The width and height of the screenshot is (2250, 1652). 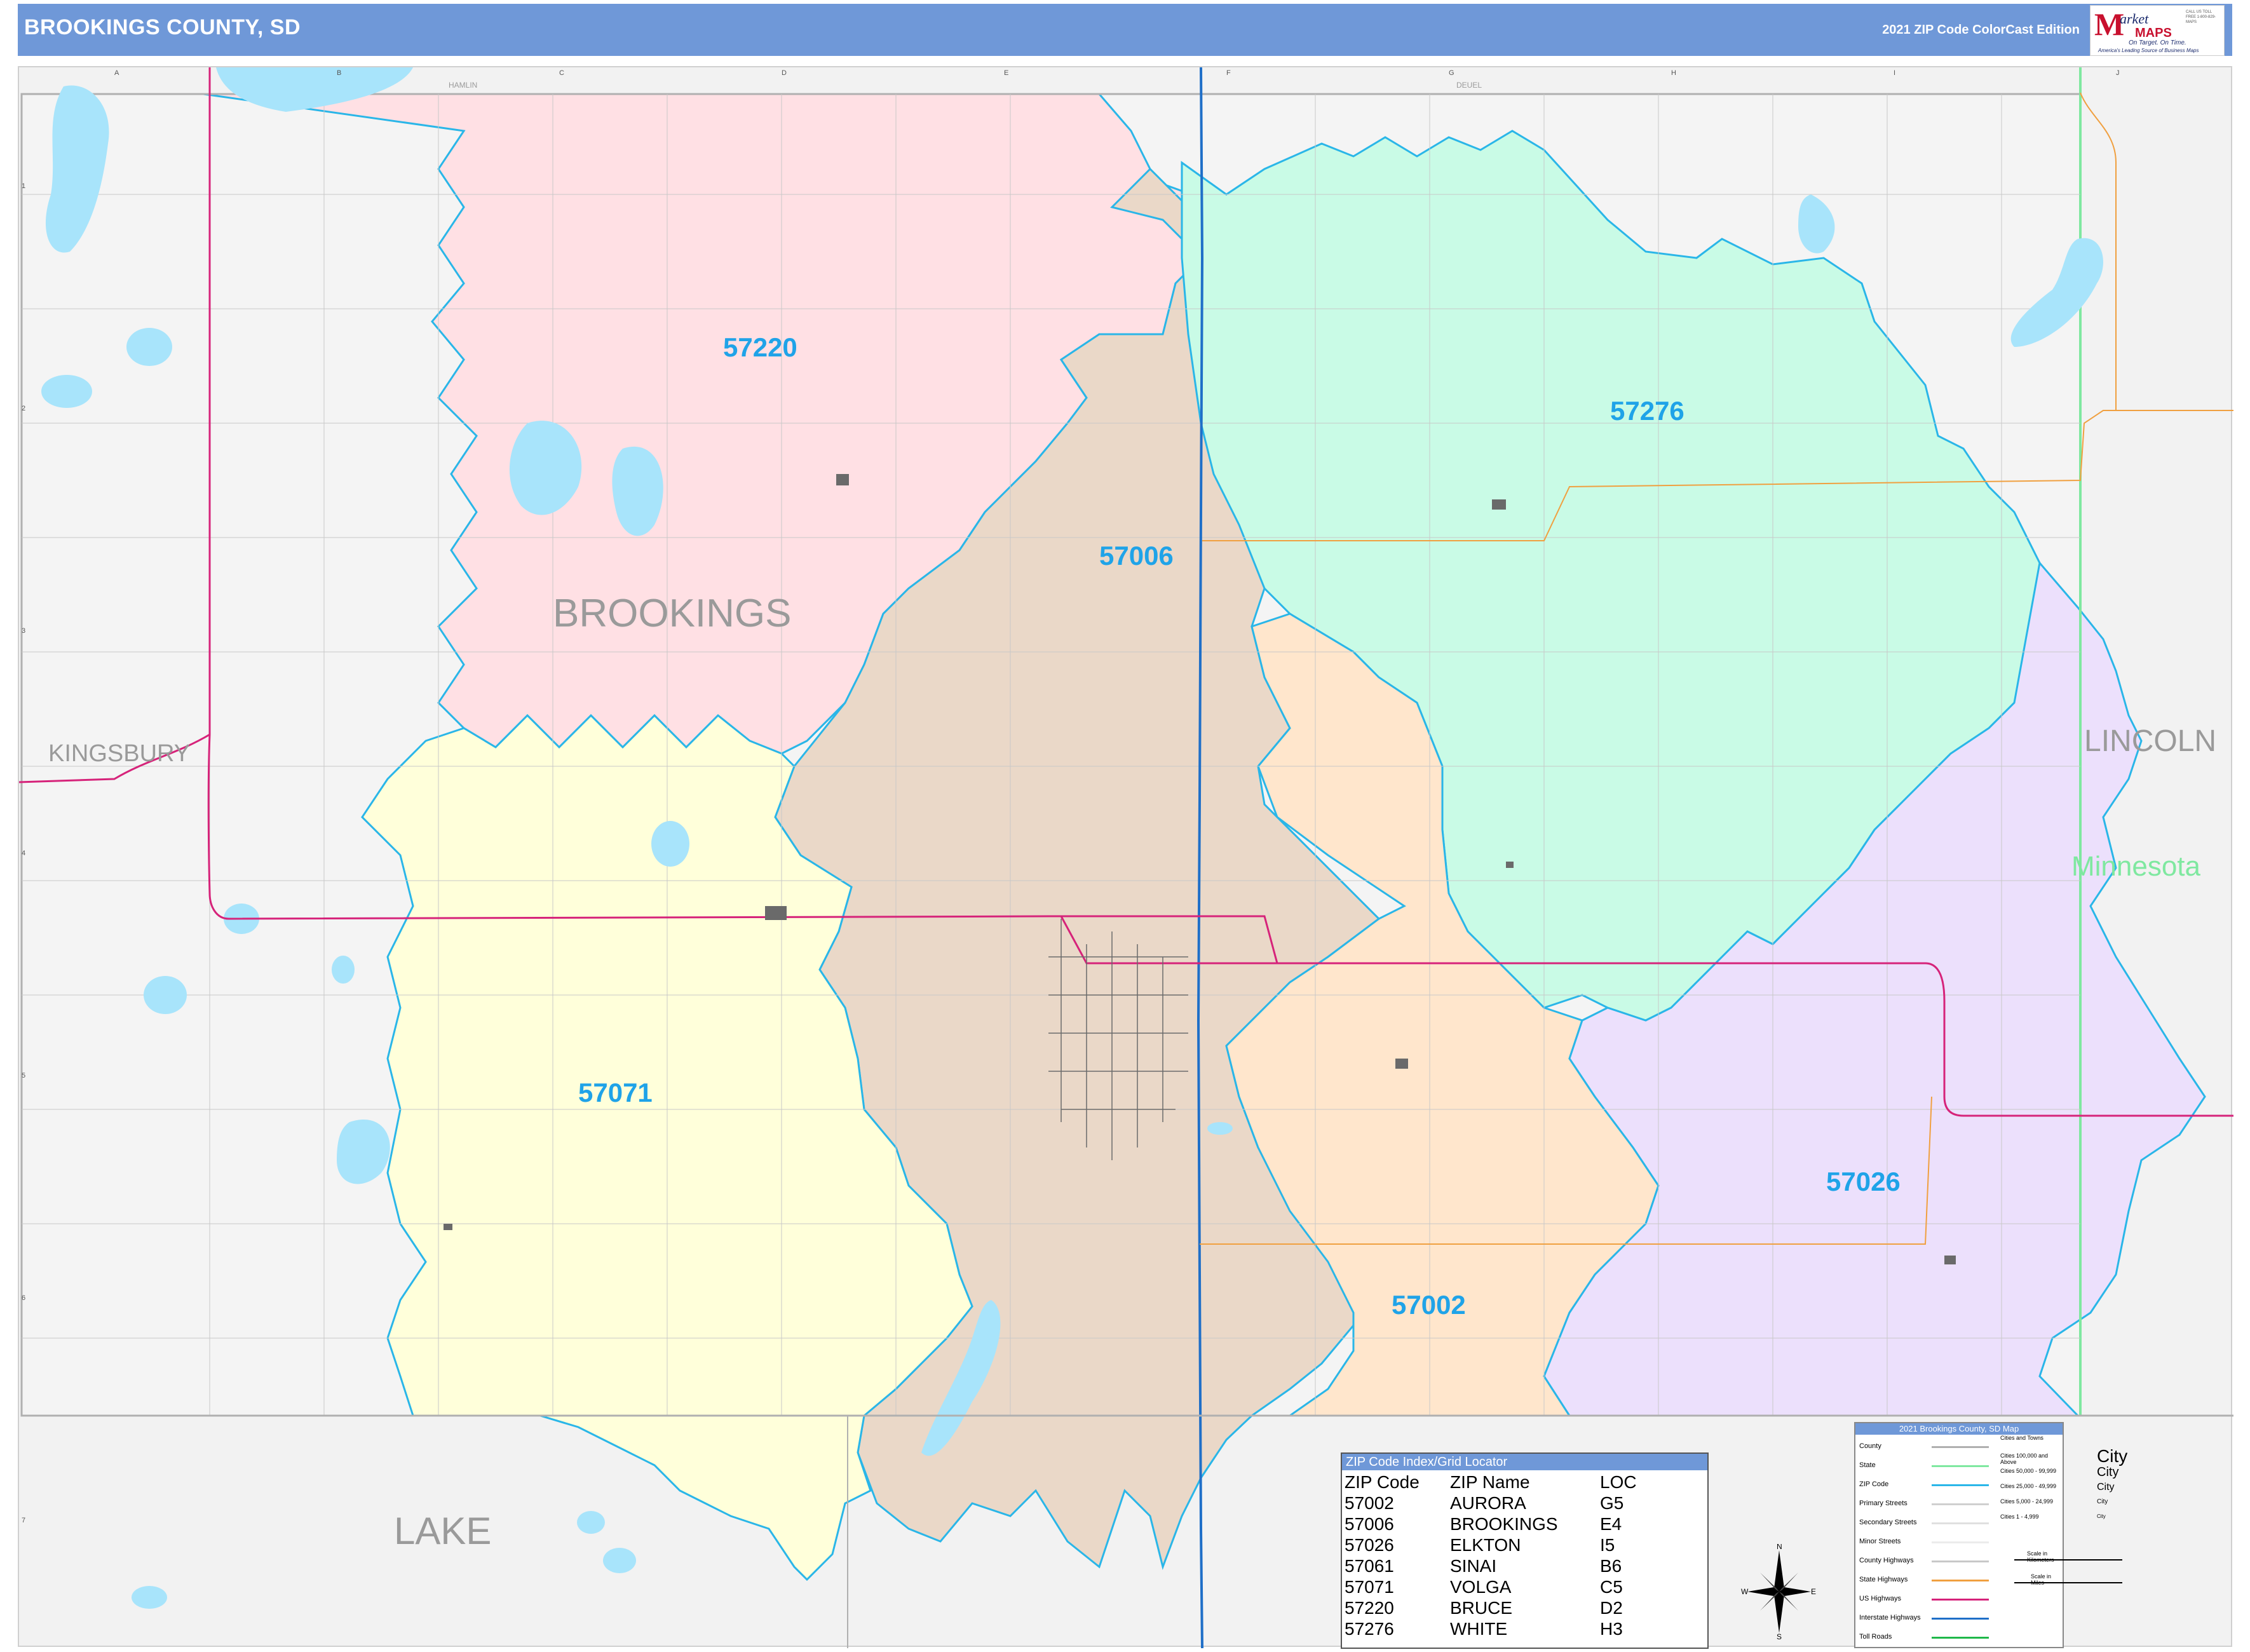 What do you see at coordinates (1612, 1503) in the screenshot?
I see `zip-loc: G5` at bounding box center [1612, 1503].